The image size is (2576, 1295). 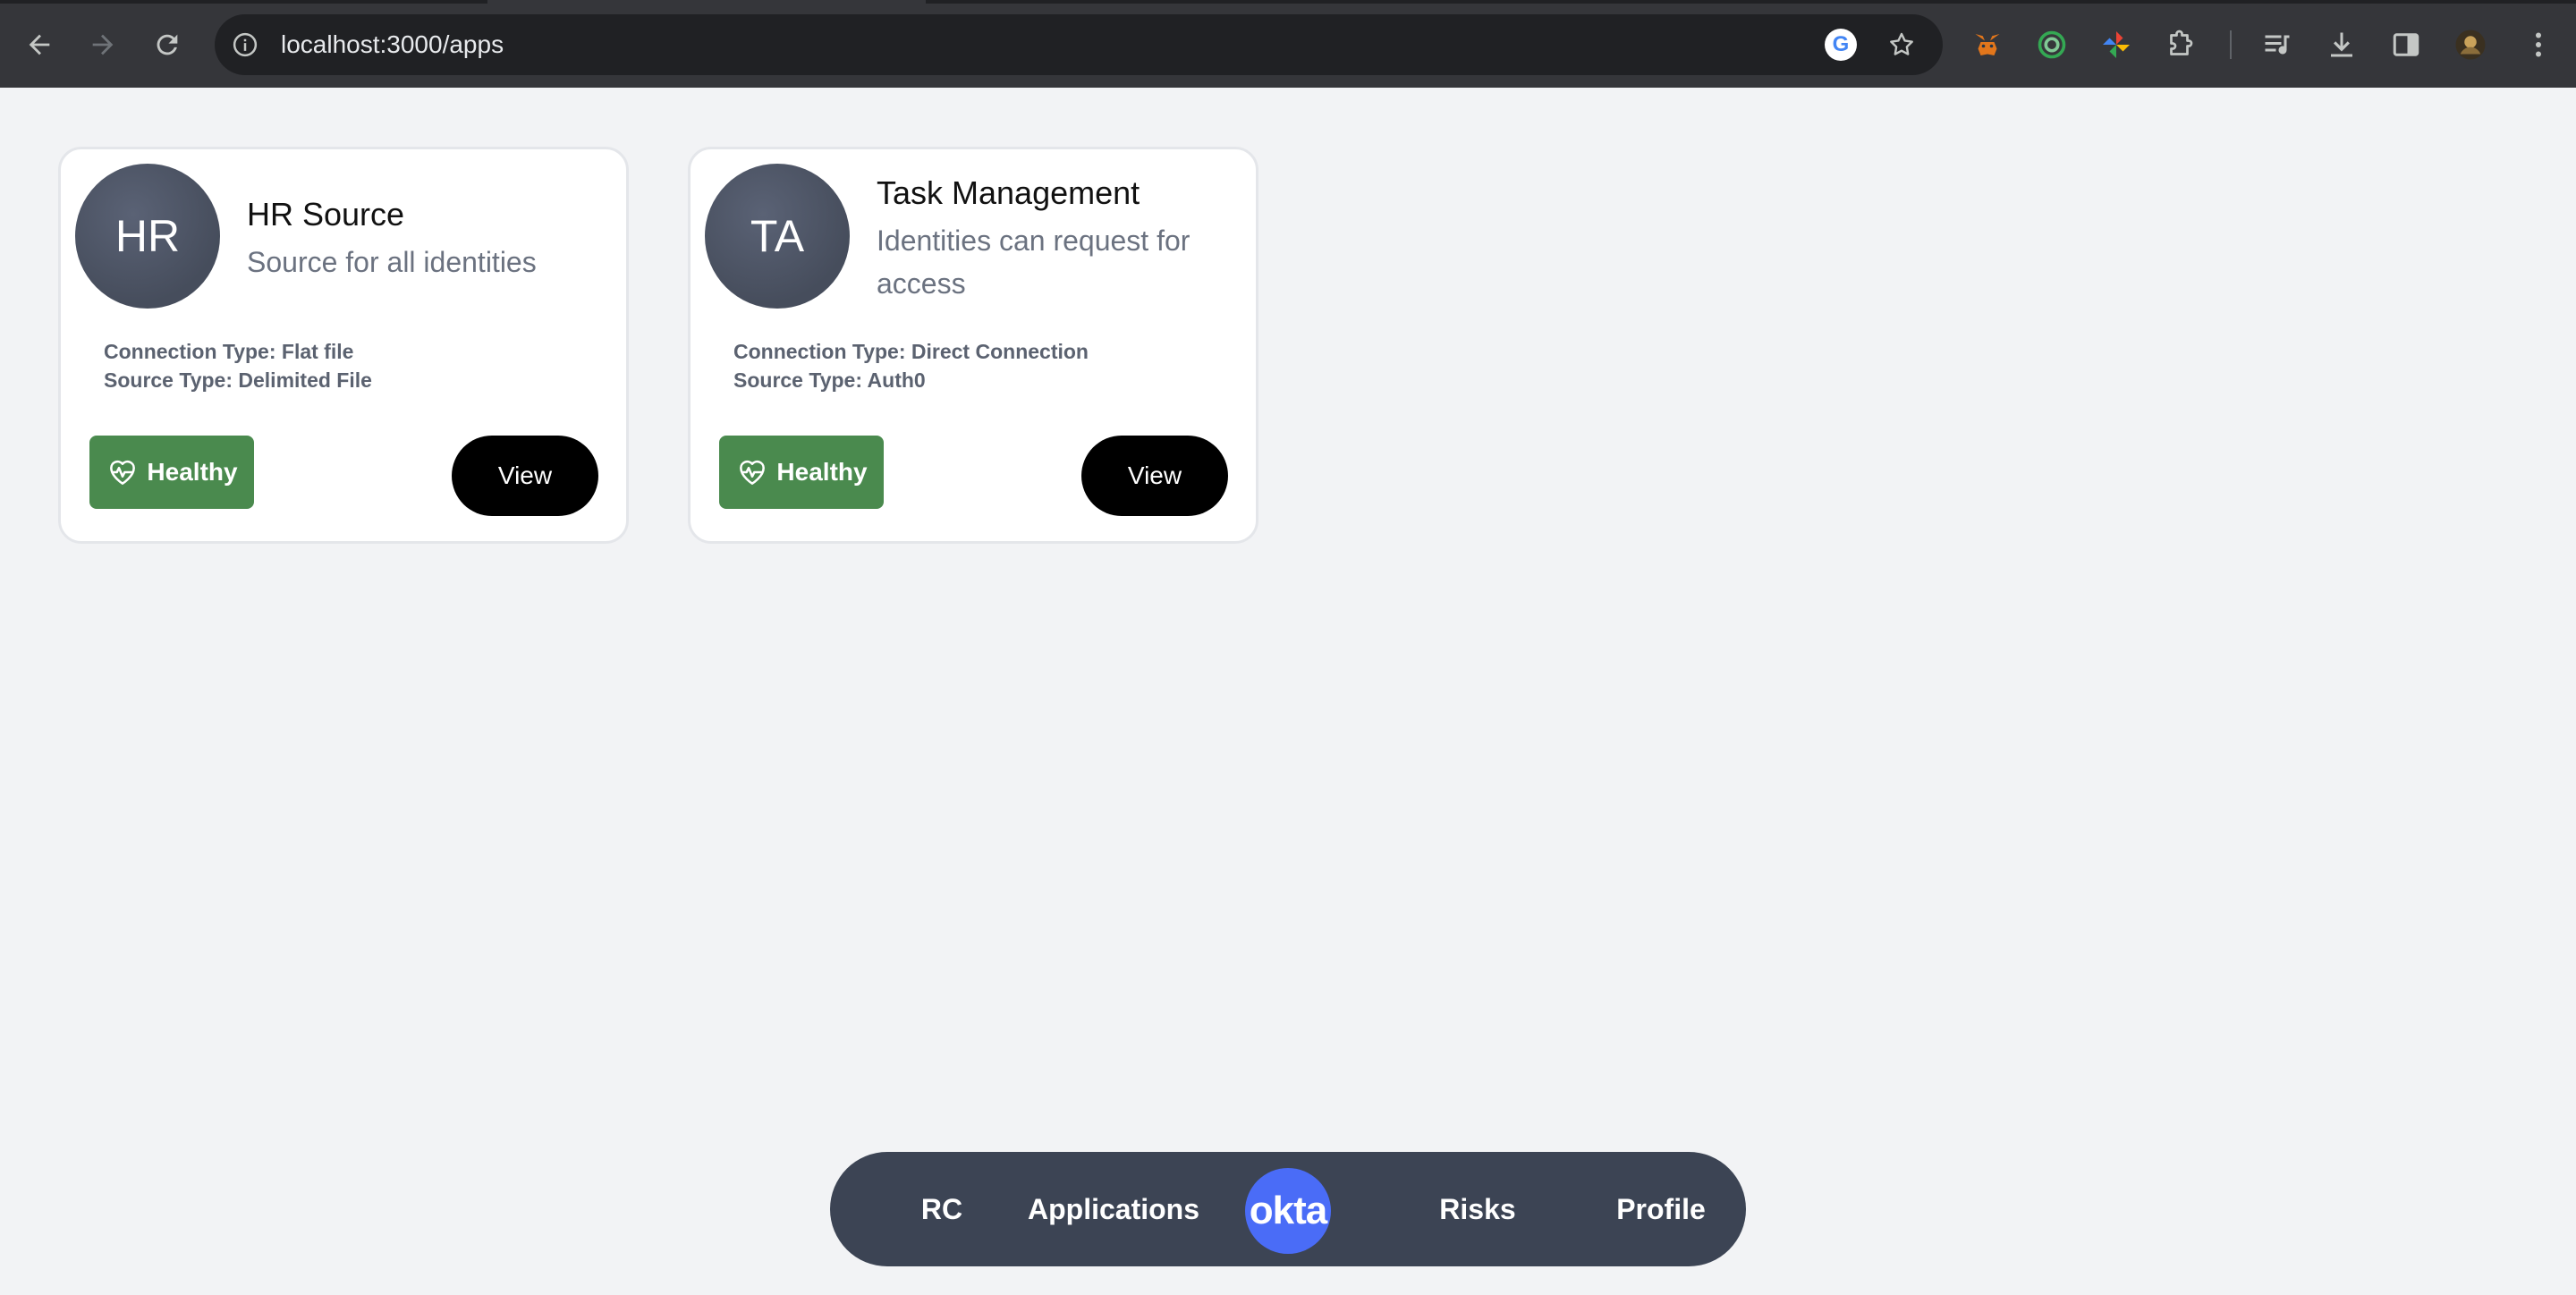 I want to click on app-title: Task Management, so click(x=1008, y=192).